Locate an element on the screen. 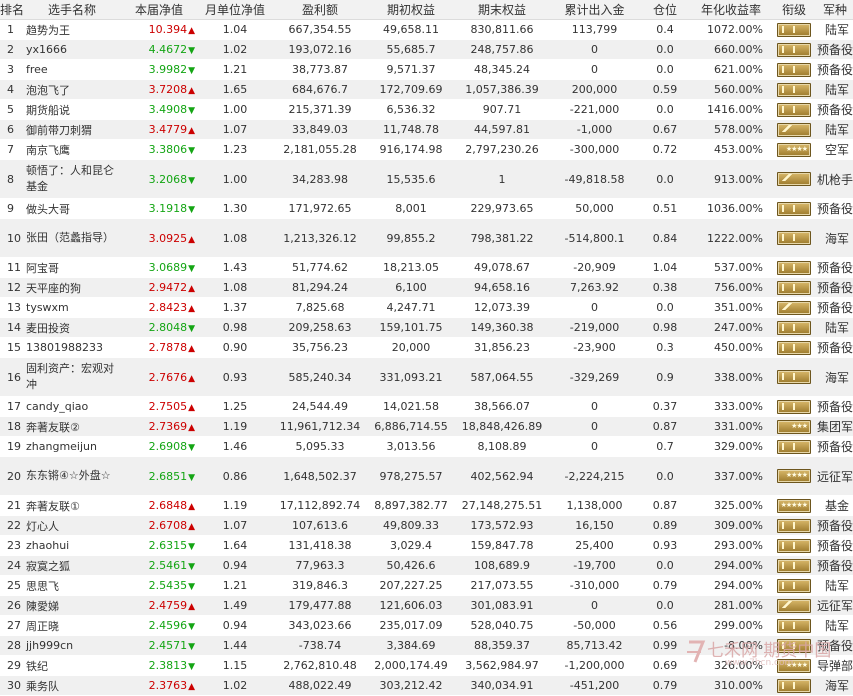  player-name-cell: 乘务队 is located at coordinates (72, 685).